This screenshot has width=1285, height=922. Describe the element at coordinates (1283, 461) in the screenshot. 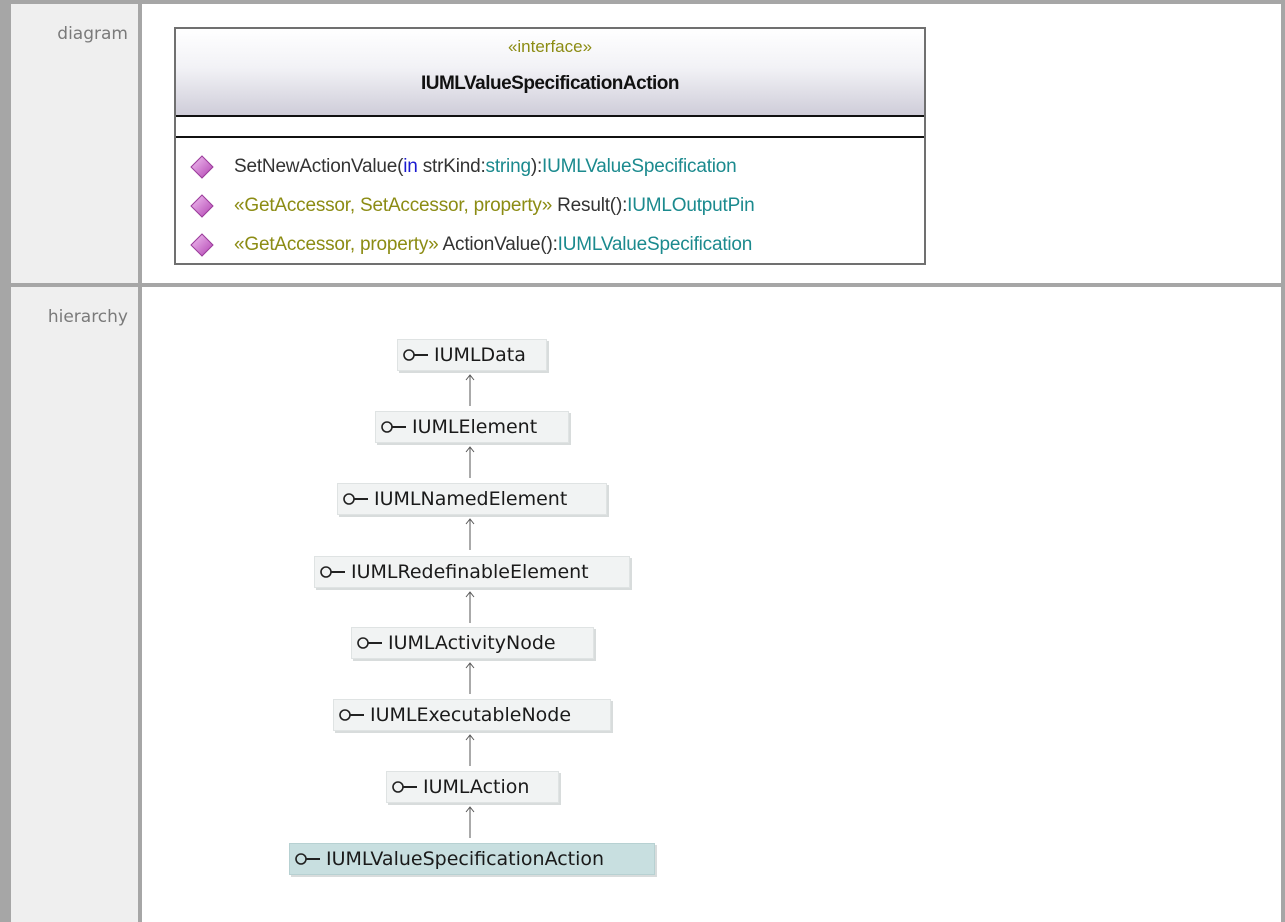

I see `table-right-border` at that location.